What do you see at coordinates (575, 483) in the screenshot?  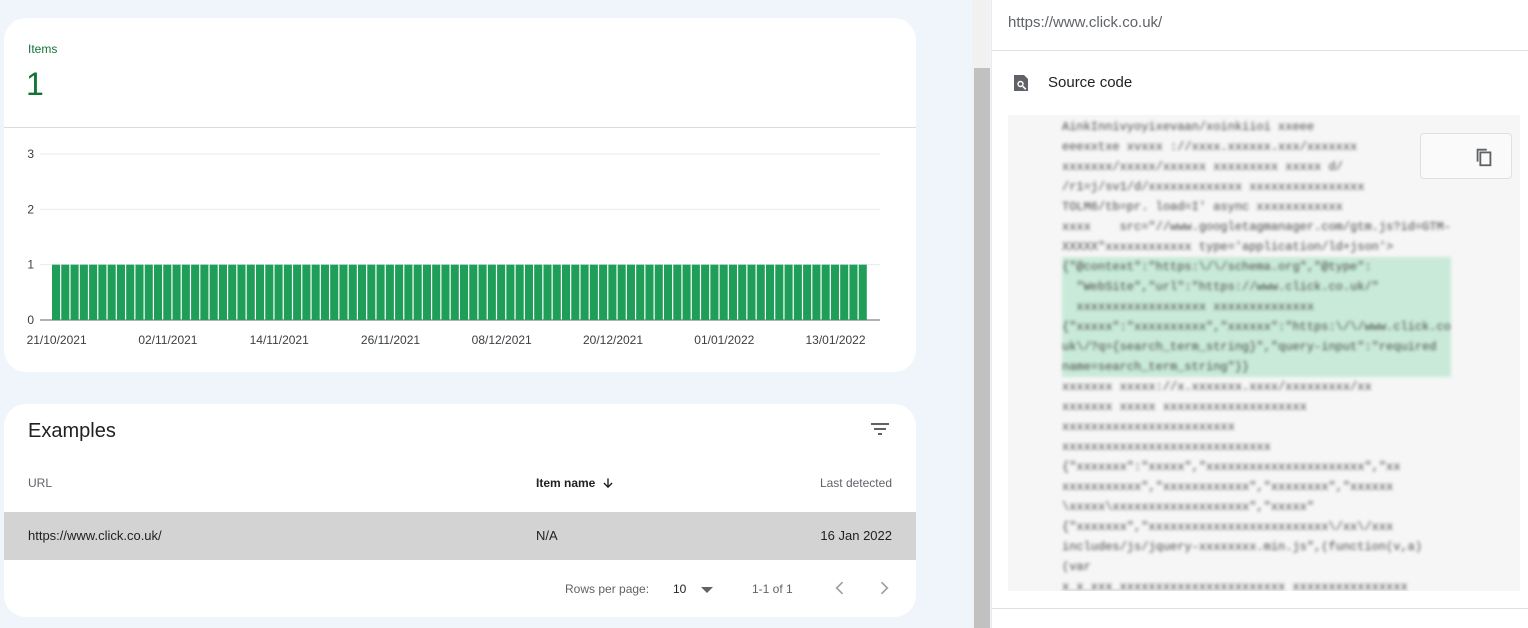 I see `column-header-item-name: Item name` at bounding box center [575, 483].